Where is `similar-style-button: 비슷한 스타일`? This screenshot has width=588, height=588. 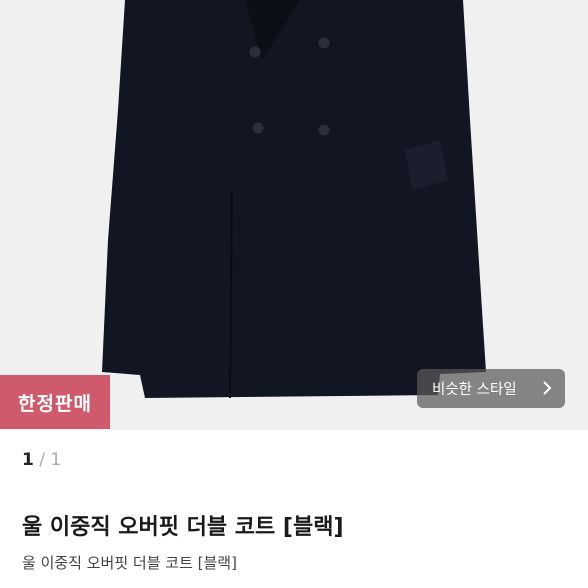 similar-style-button: 비슷한 스타일 is located at coordinates (491, 388).